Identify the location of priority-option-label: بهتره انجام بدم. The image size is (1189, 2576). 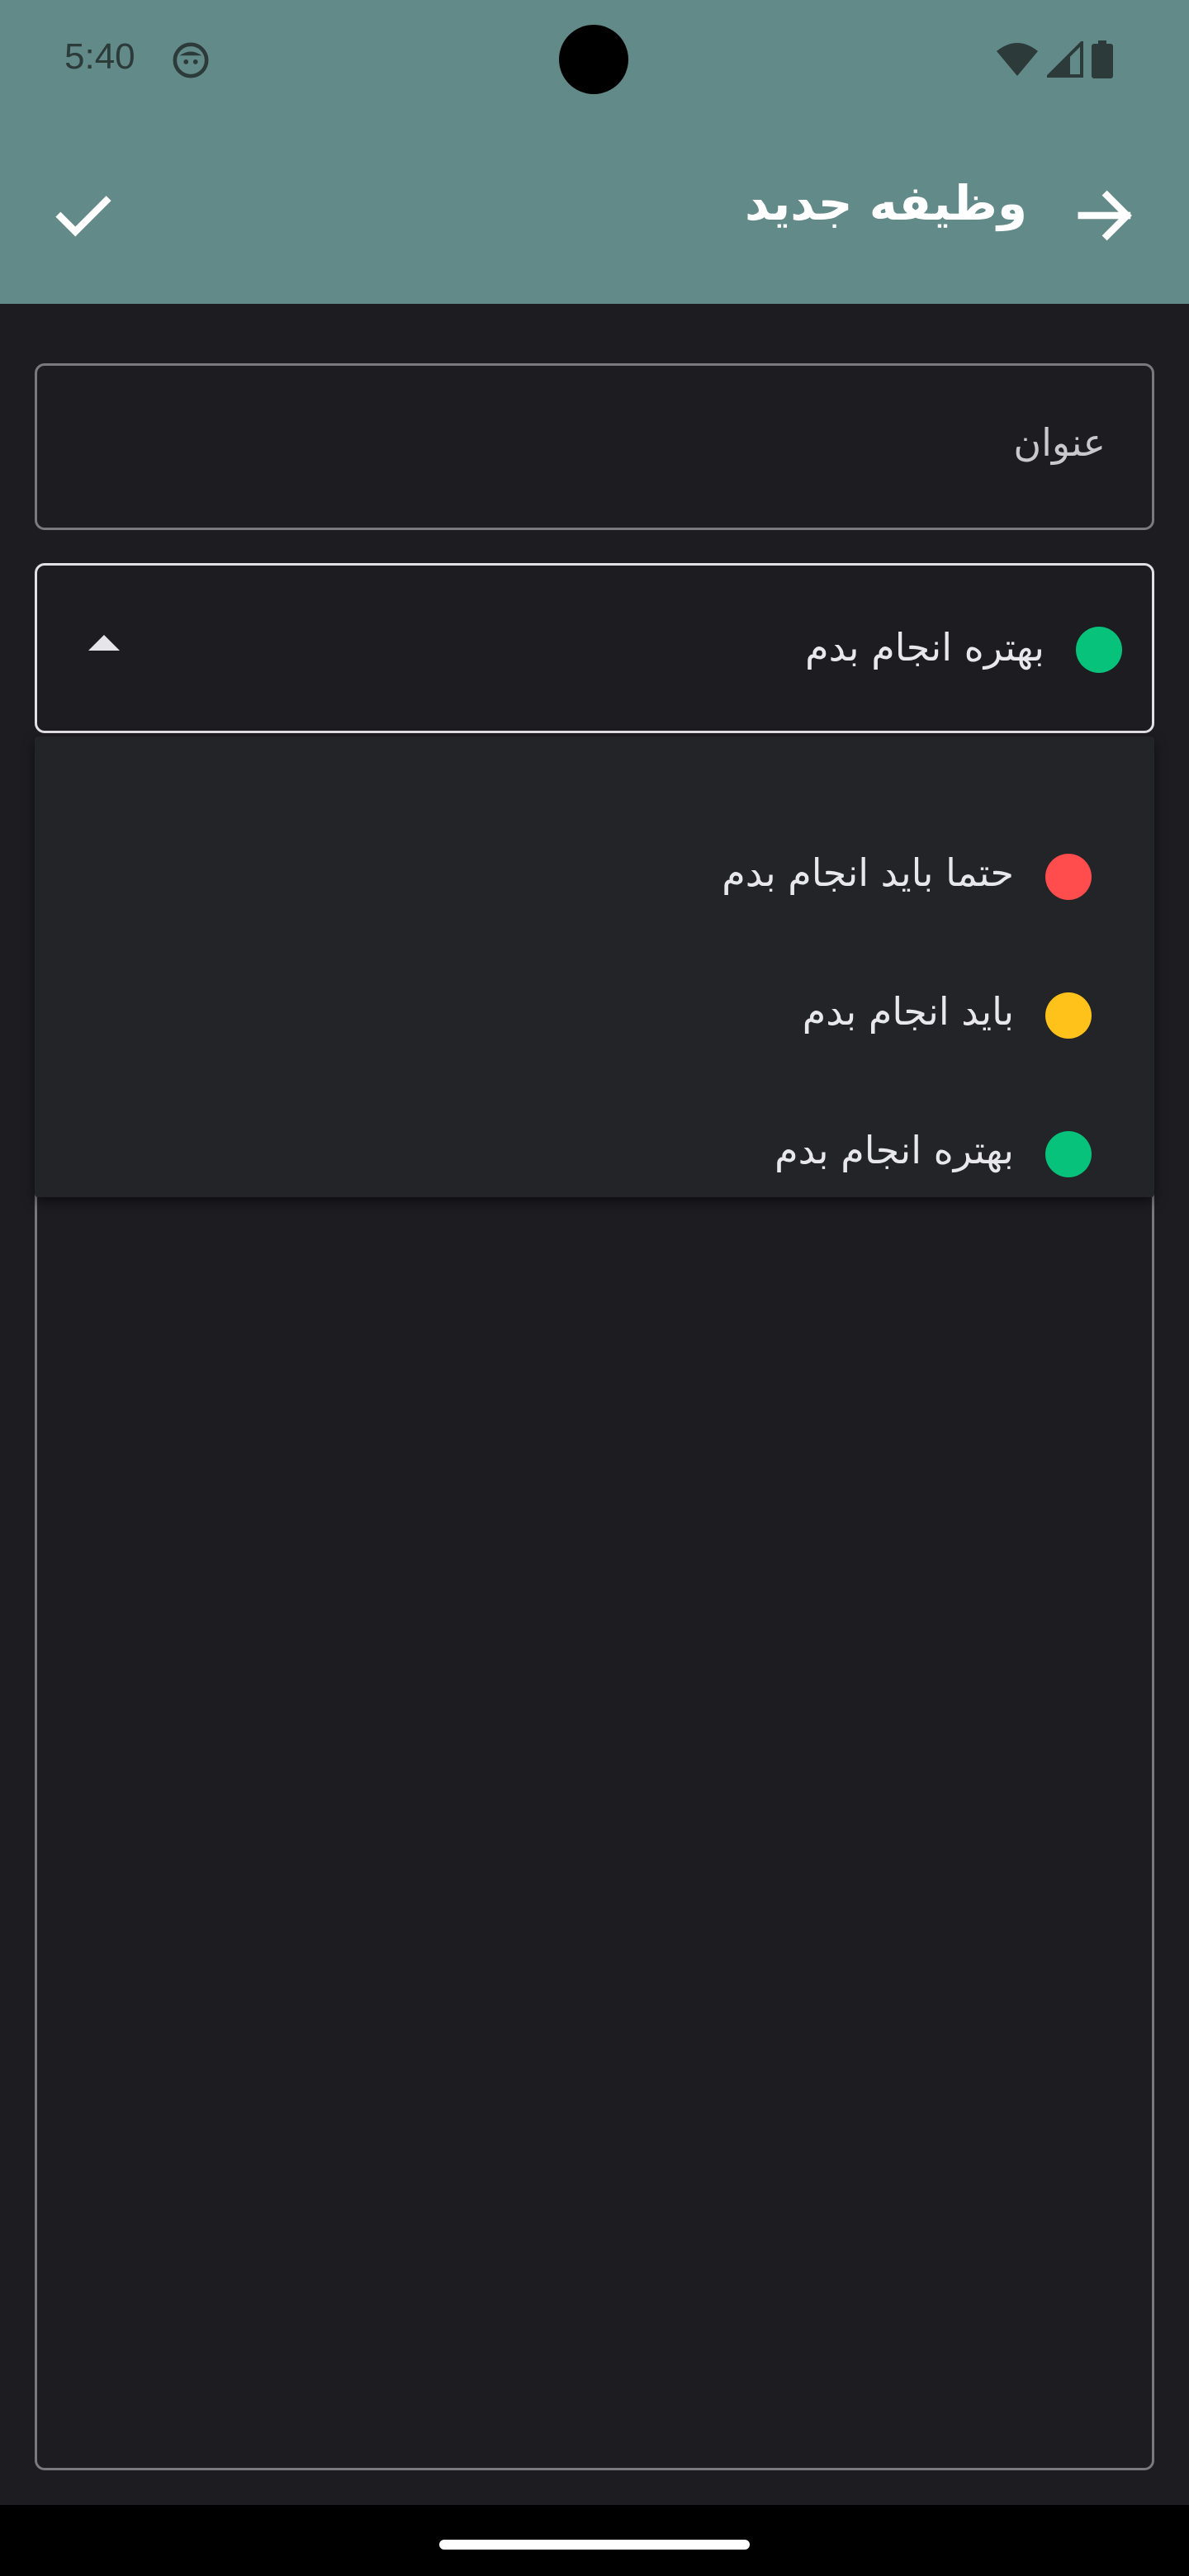
(894, 1150).